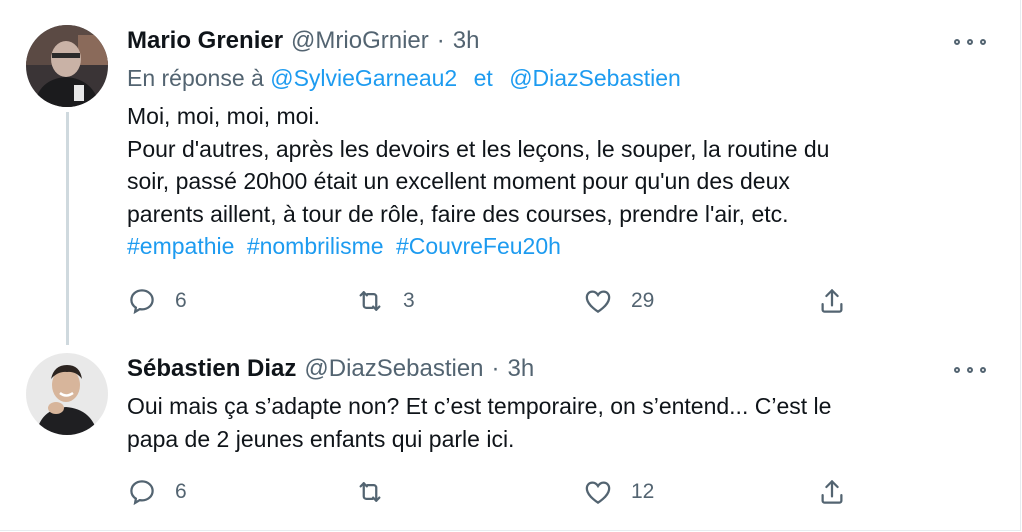 This screenshot has height=532, width=1022. What do you see at coordinates (598, 301) in the screenshot?
I see `heart-icon` at bounding box center [598, 301].